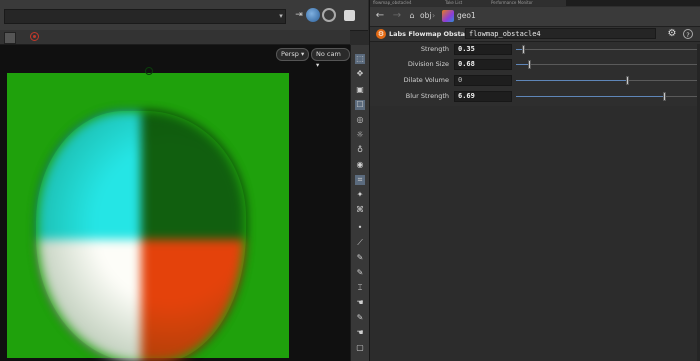 The width and height of the screenshot is (700, 361). I want to click on brush-icon: ⌘, so click(360, 210).